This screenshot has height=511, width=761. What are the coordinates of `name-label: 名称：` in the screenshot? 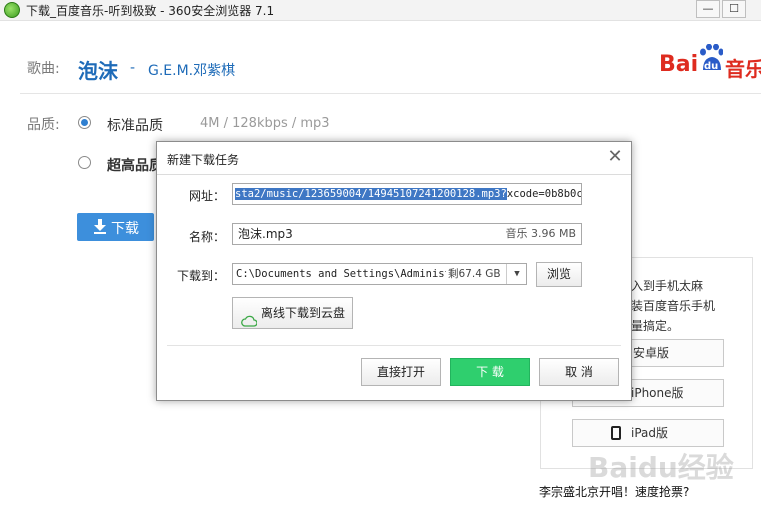 It's located at (206, 237).